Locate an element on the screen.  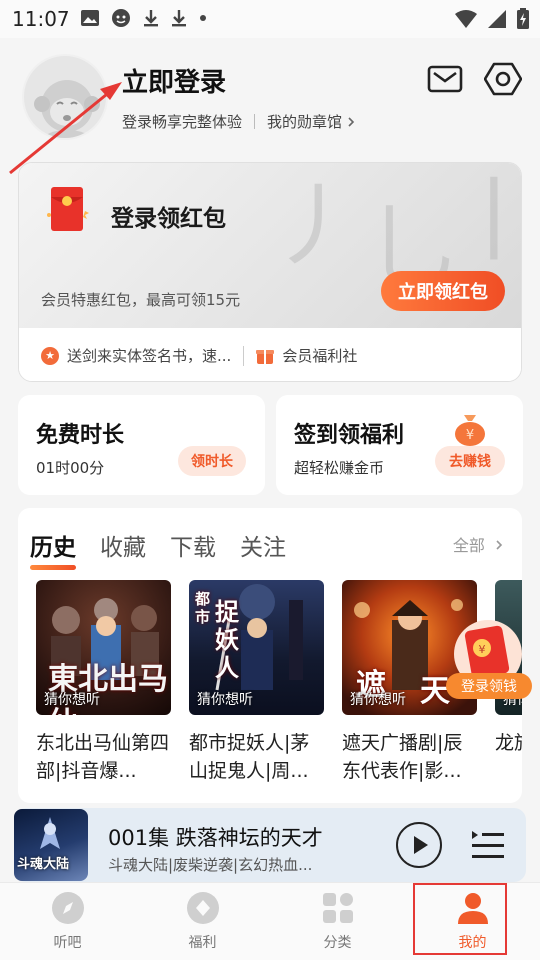
benefits-row: ★ 送剑来实体签名书，速... 会员福利社 is located at coordinates (270, 354).